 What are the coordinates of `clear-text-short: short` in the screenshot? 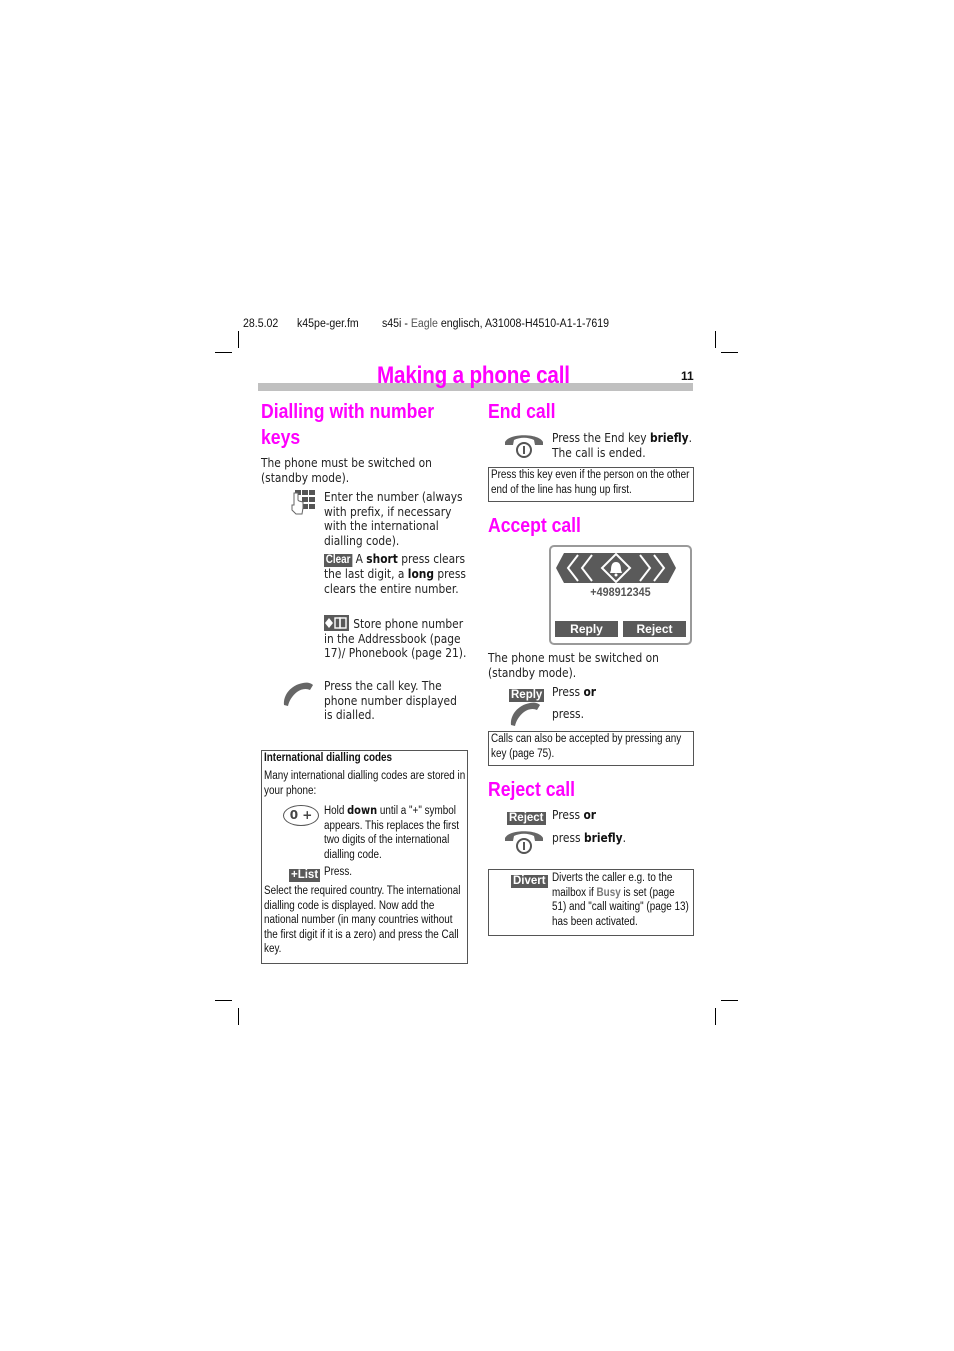 It's located at (382, 558).